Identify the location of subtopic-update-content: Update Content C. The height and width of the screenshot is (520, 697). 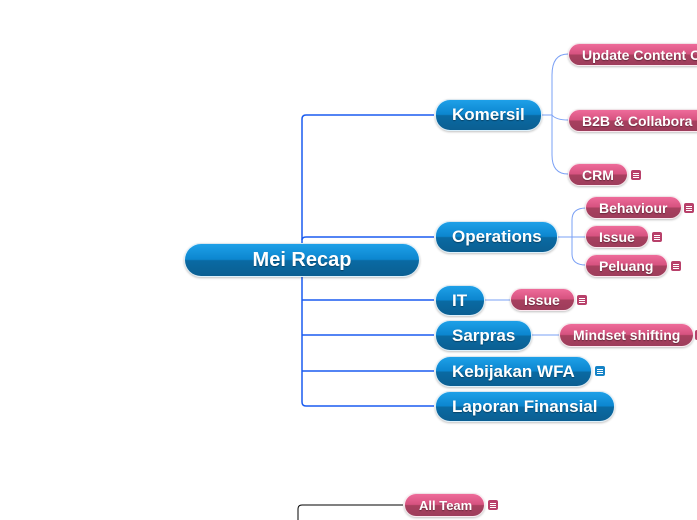
(632, 54).